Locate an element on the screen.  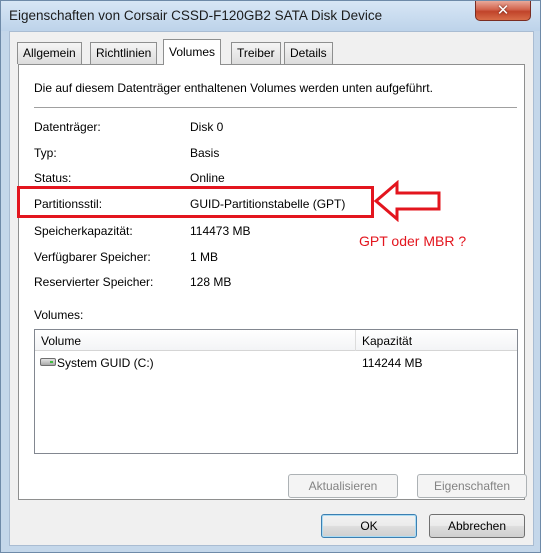
tab-details: Details is located at coordinates (308, 53).